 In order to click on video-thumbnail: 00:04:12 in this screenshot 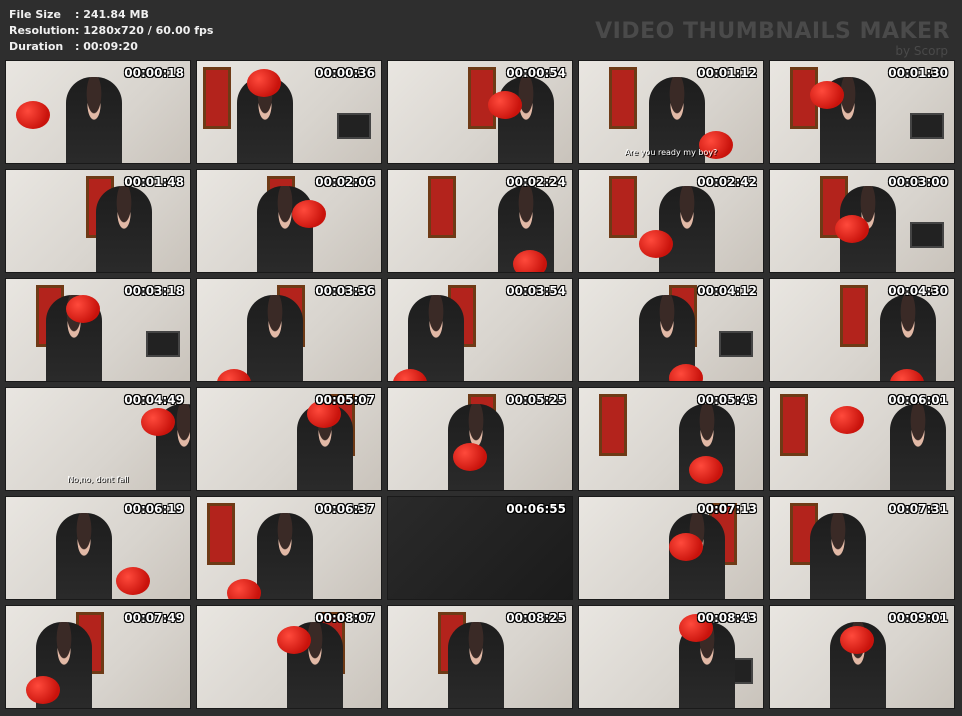, I will do `click(671, 330)`.